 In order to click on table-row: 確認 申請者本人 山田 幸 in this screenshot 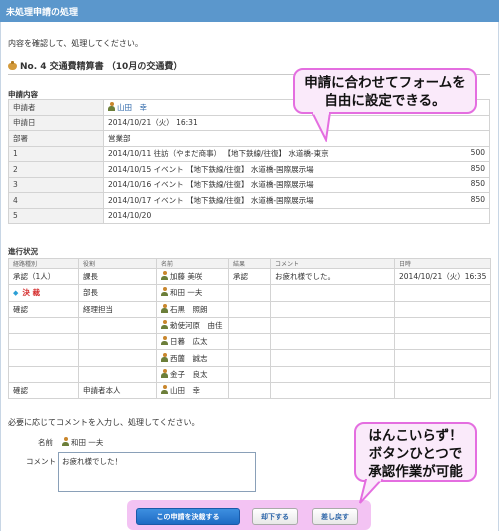, I will do `click(249, 391)`.